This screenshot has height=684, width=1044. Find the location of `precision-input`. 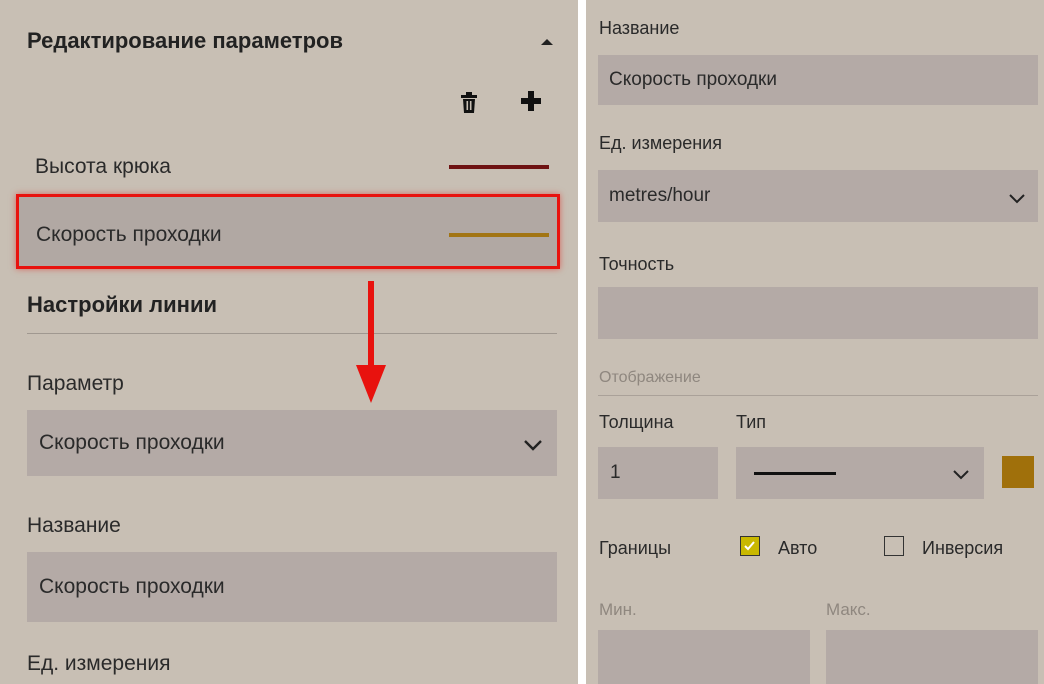

precision-input is located at coordinates (818, 313).